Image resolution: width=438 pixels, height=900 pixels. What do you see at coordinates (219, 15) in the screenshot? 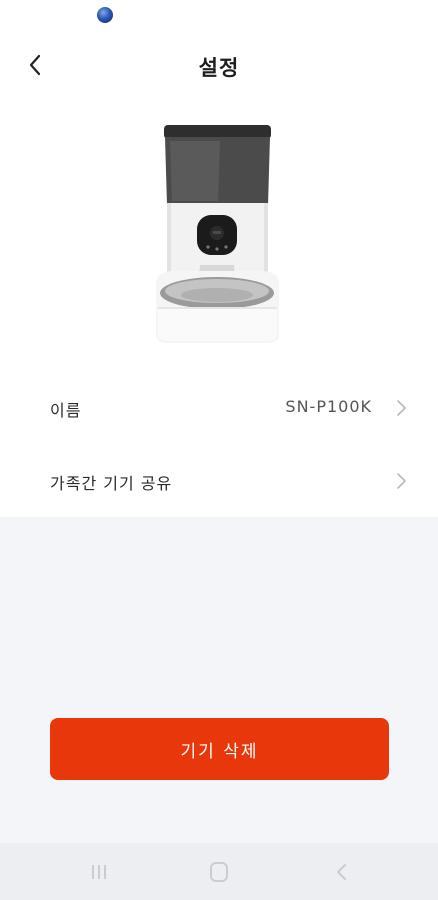
I see `status-bar` at bounding box center [219, 15].